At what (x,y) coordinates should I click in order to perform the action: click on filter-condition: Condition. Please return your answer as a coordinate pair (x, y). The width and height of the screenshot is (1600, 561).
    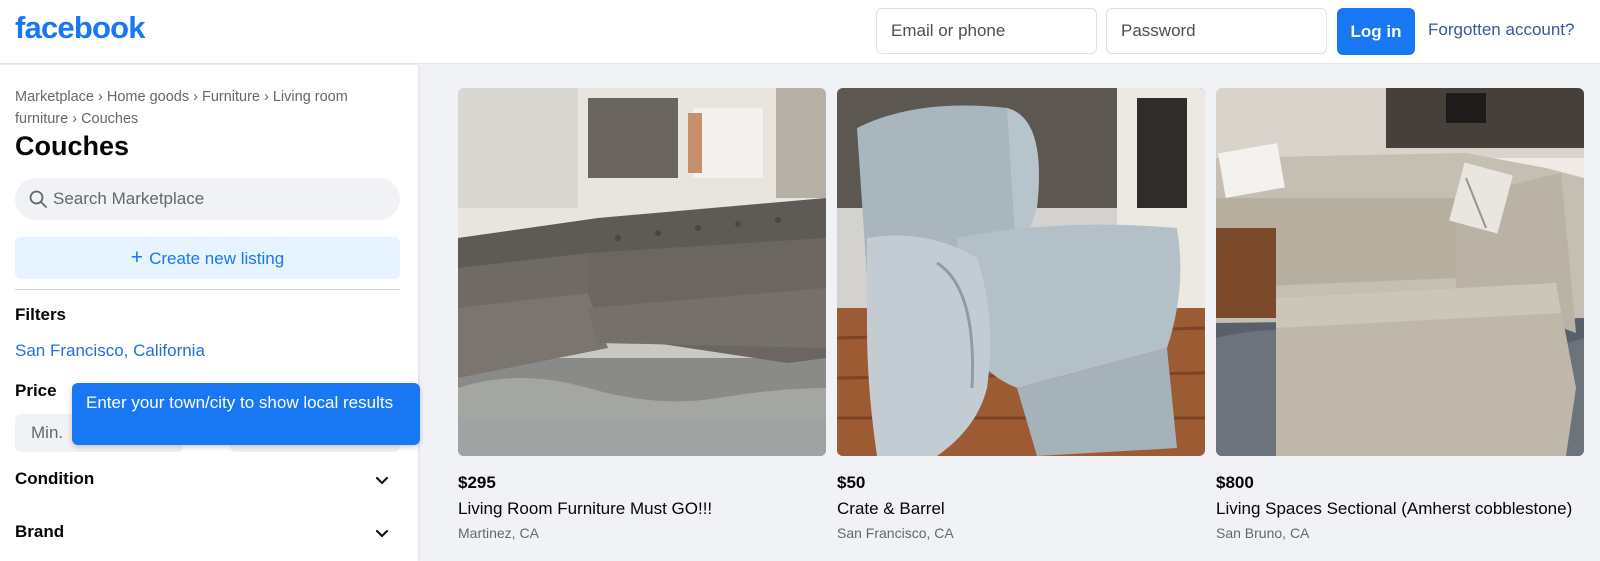
    Looking at the image, I should click on (202, 480).